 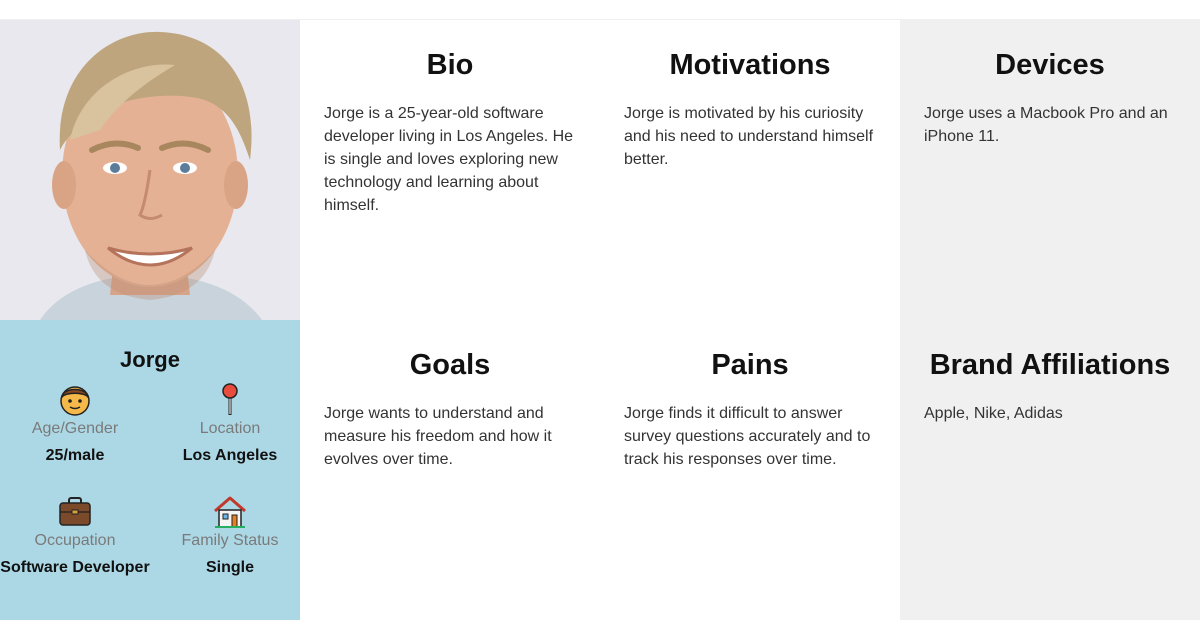 I want to click on house-icon, so click(x=230, y=512).